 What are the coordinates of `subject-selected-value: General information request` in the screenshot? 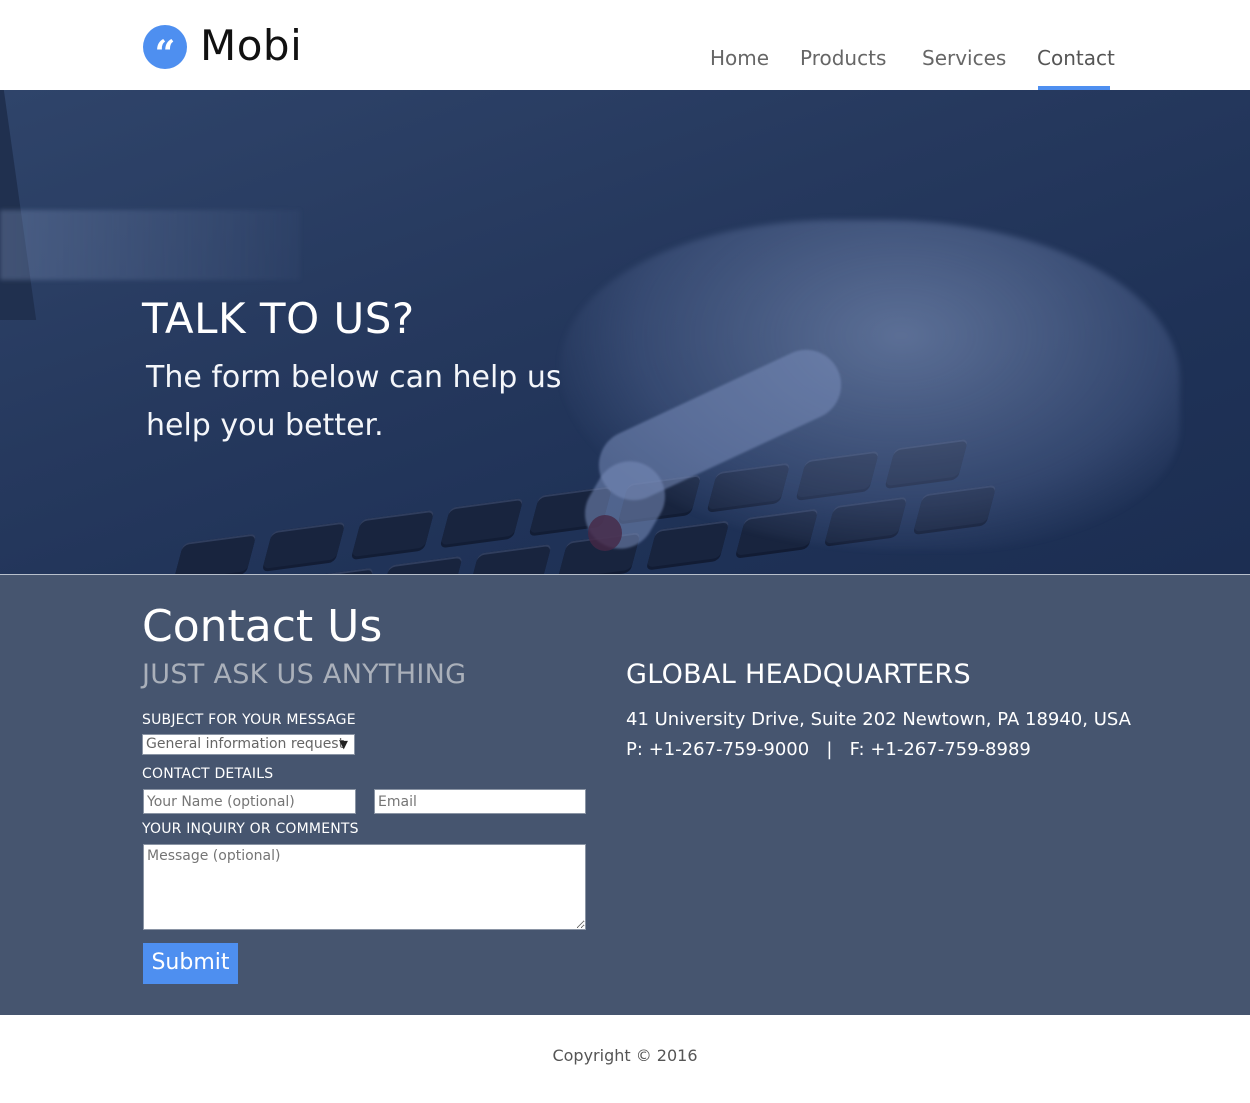 It's located at (245, 744).